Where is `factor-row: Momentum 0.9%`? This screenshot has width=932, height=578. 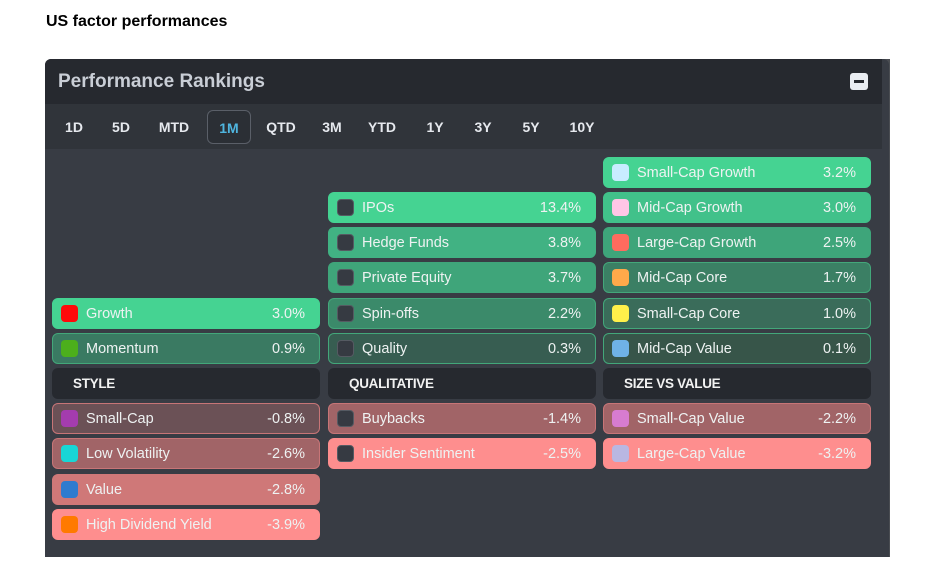 factor-row: Momentum 0.9% is located at coordinates (186, 348).